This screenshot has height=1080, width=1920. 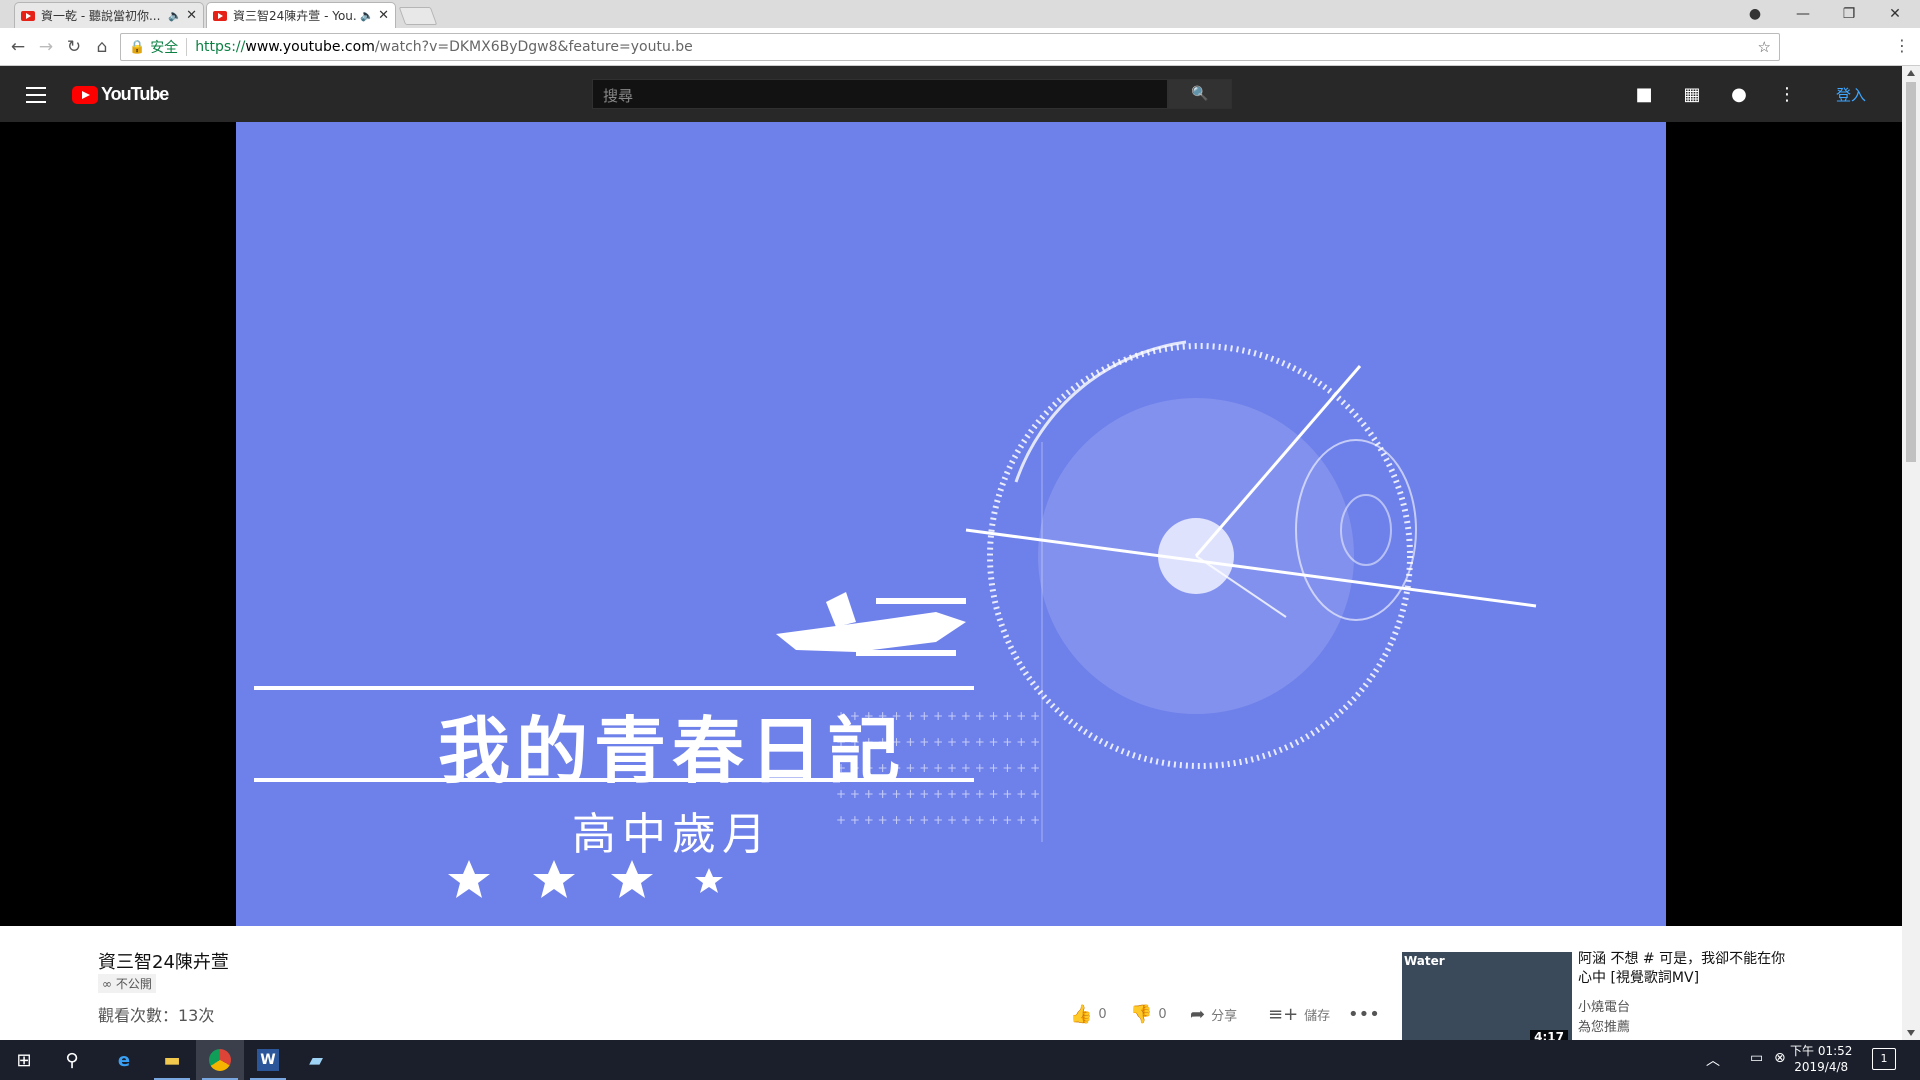 I want to click on url-host: www.youtube.com, so click(x=310, y=47).